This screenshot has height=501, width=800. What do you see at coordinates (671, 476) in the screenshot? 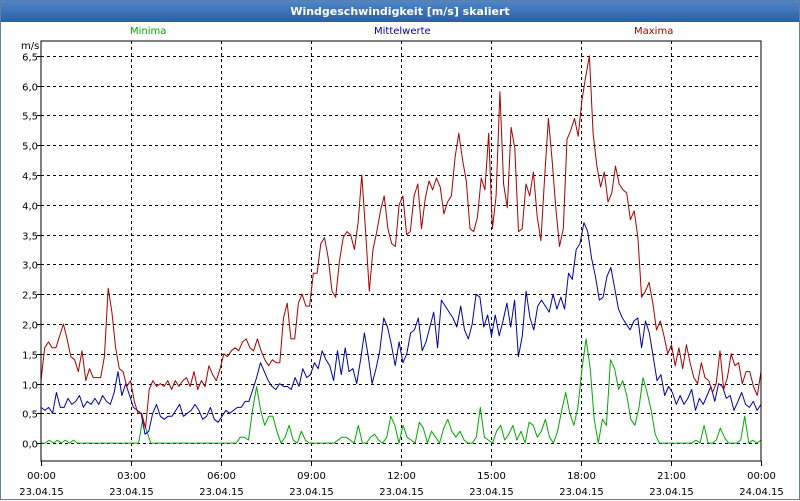
I see `x-tick-label-time: 21:00` at bounding box center [671, 476].